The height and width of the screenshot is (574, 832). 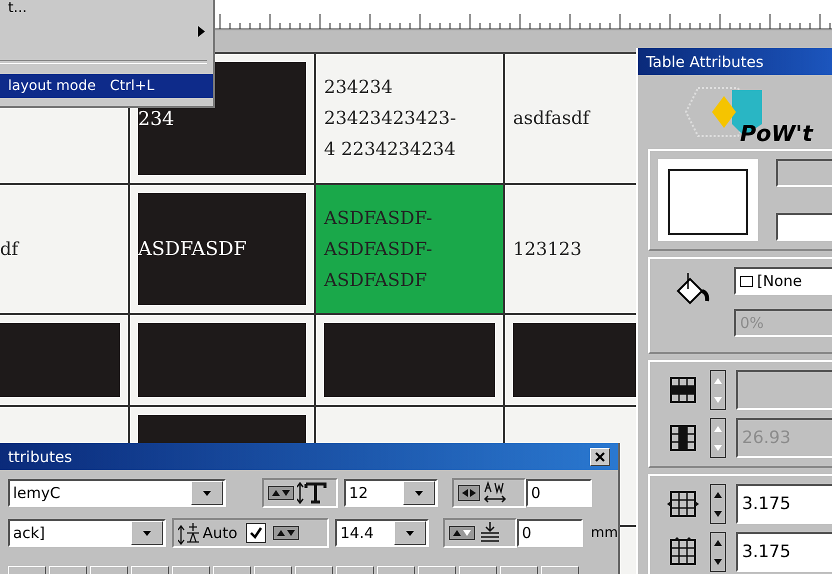 I want to click on leading-icon, so click(x=189, y=533).